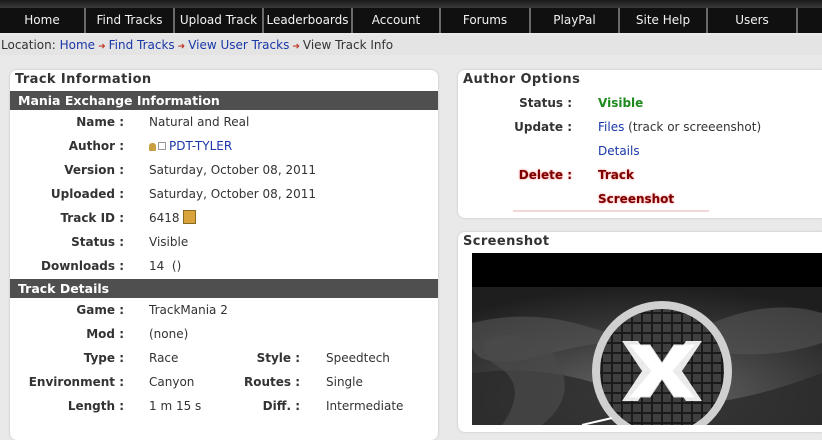 The image size is (822, 440). What do you see at coordinates (636, 199) in the screenshot?
I see `delete-screenshot-link: Screenshot` at bounding box center [636, 199].